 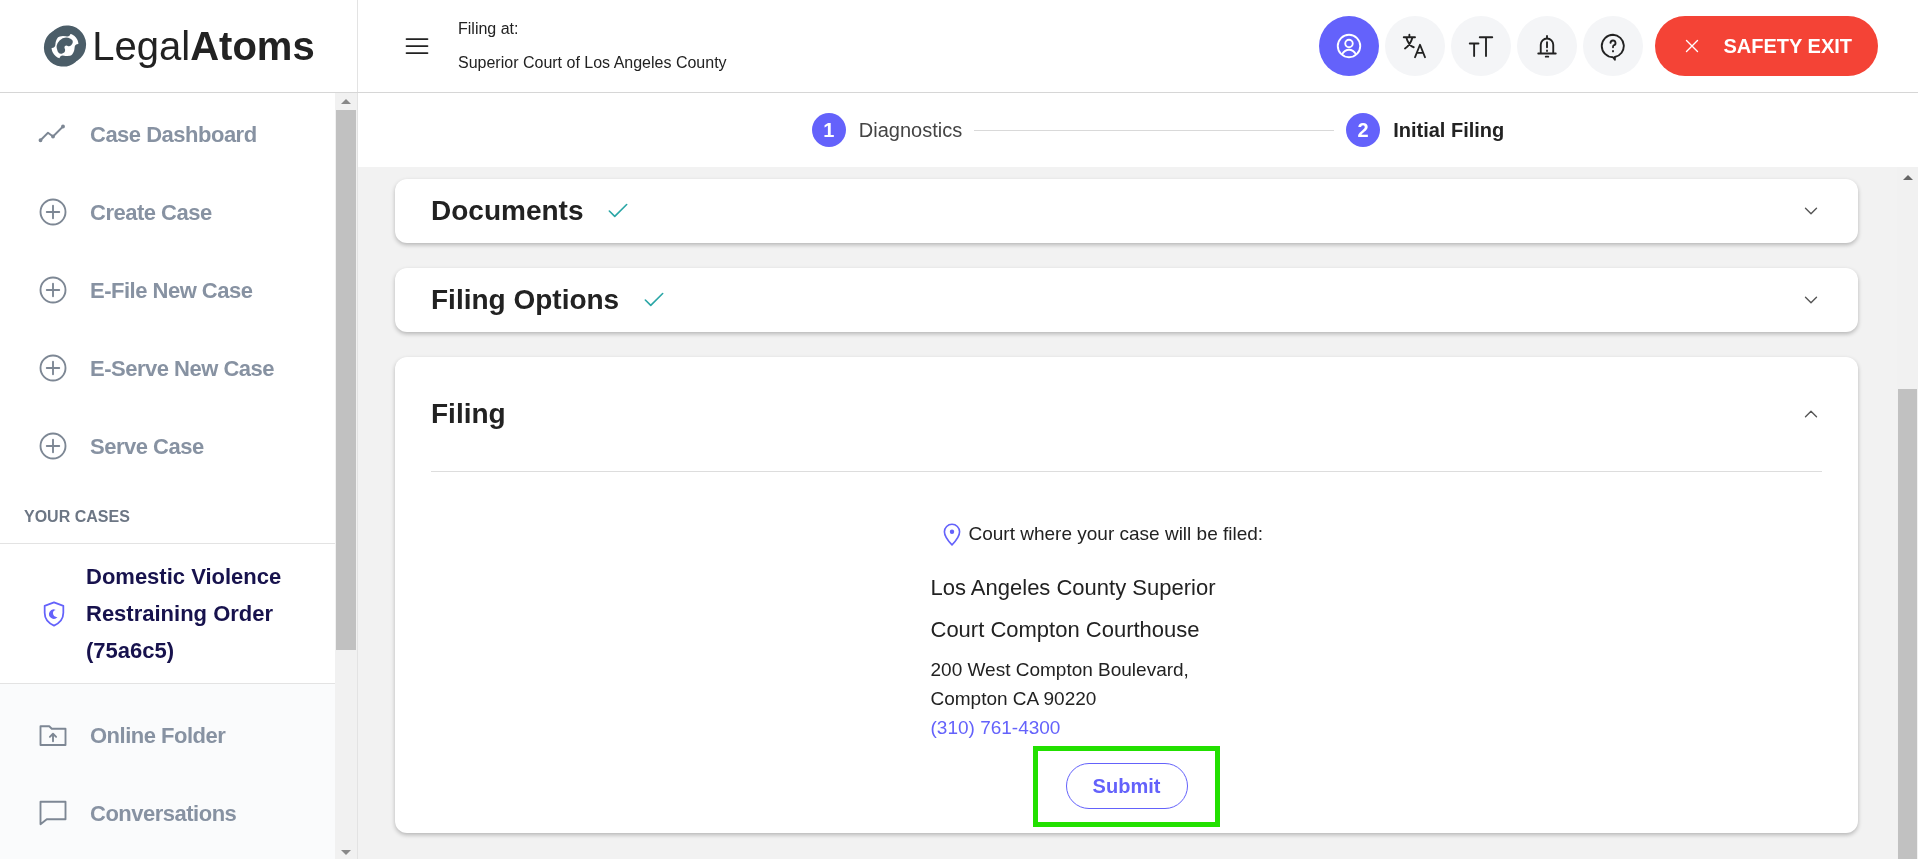 I want to click on step-number: 2, so click(x=1363, y=130).